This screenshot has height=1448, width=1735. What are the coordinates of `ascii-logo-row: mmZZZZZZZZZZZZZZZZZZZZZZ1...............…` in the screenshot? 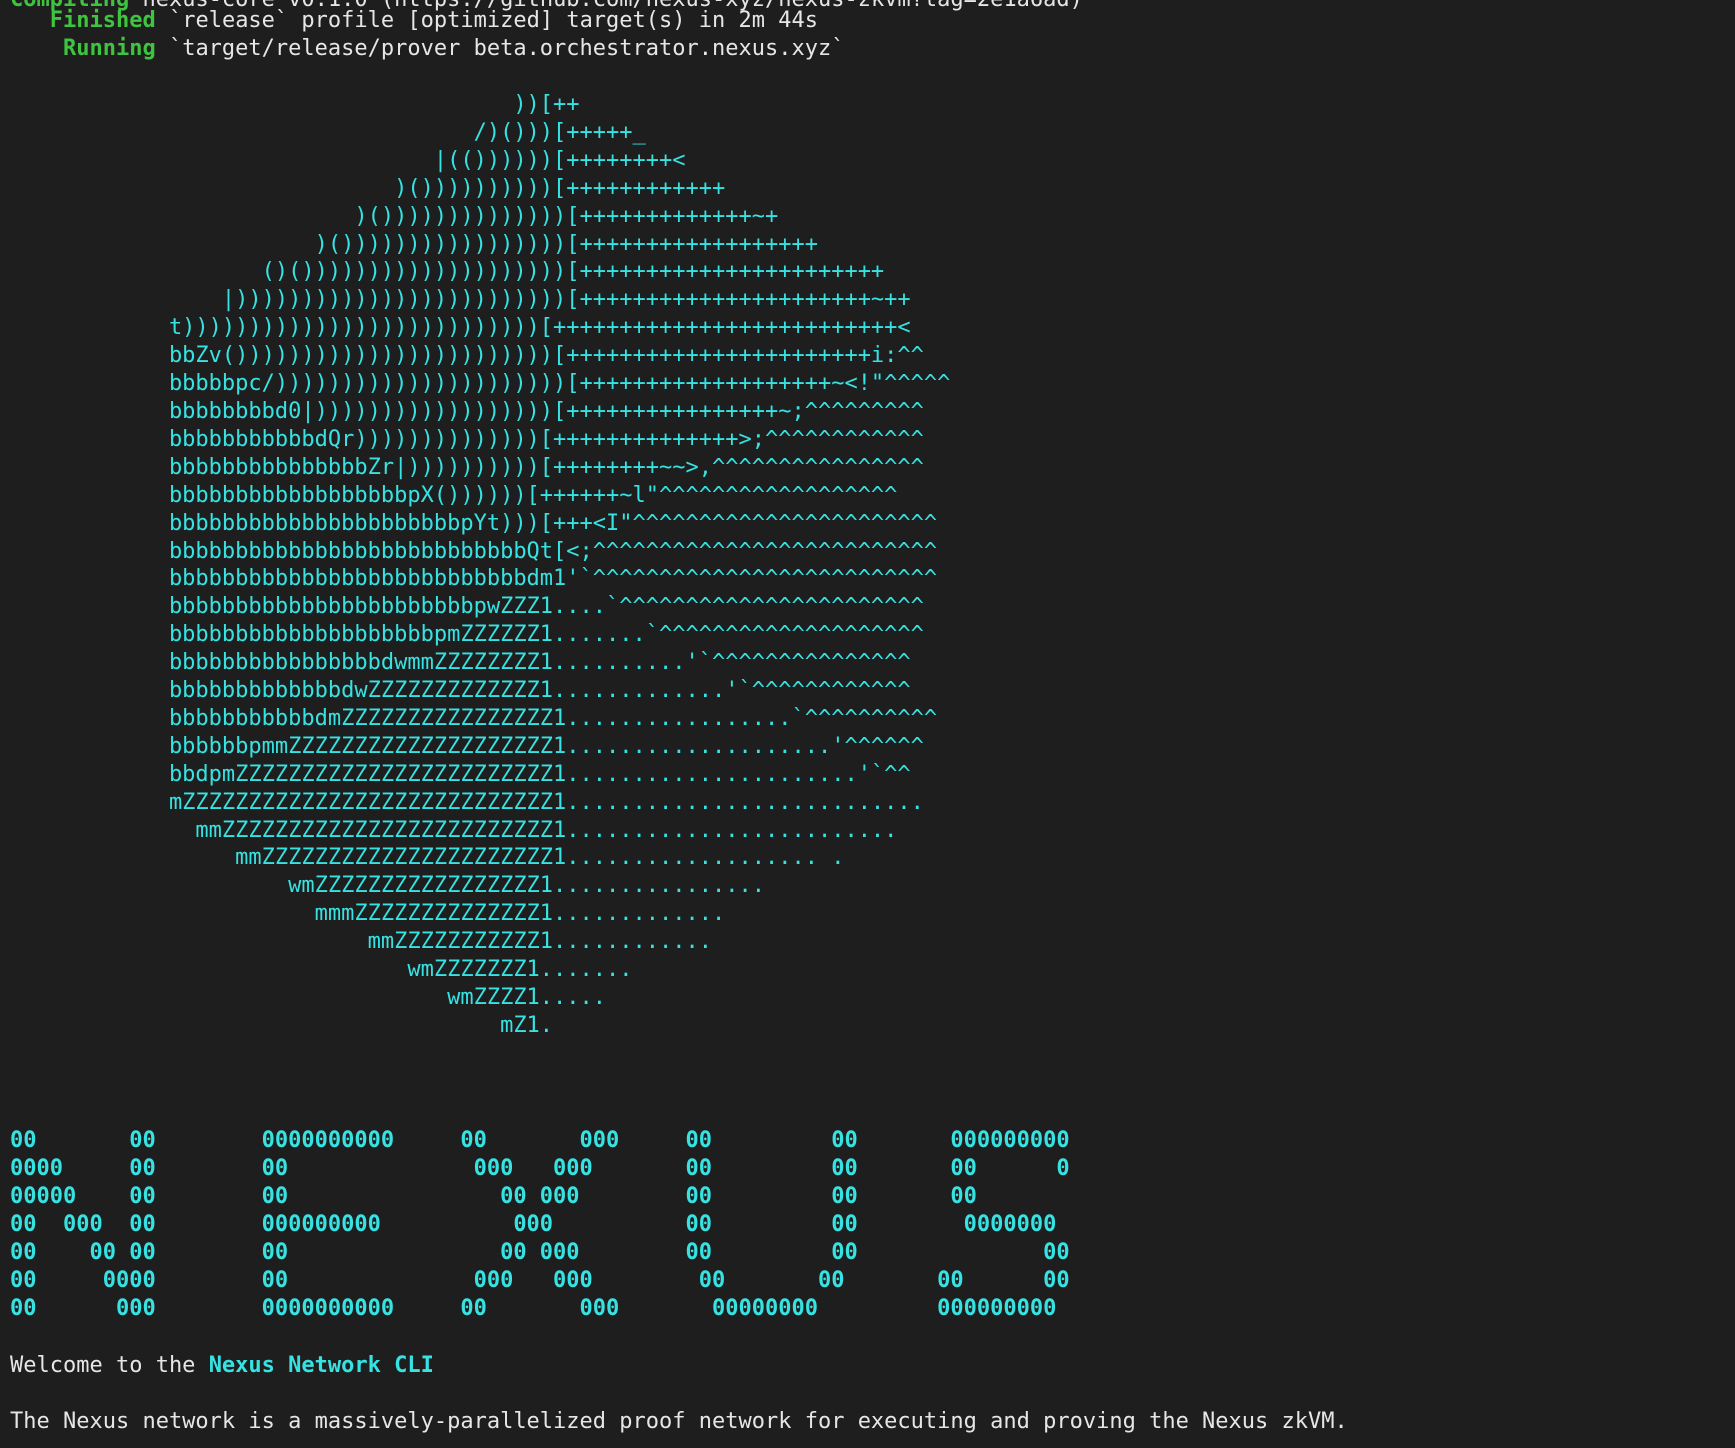 It's located at (427, 858).